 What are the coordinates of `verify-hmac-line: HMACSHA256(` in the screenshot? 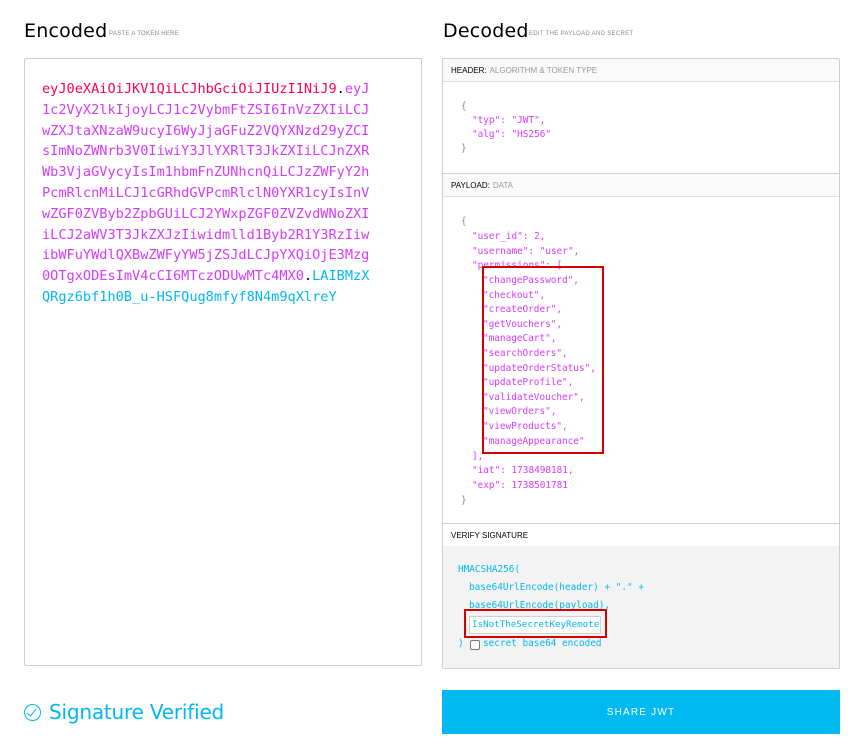 It's located at (489, 569).